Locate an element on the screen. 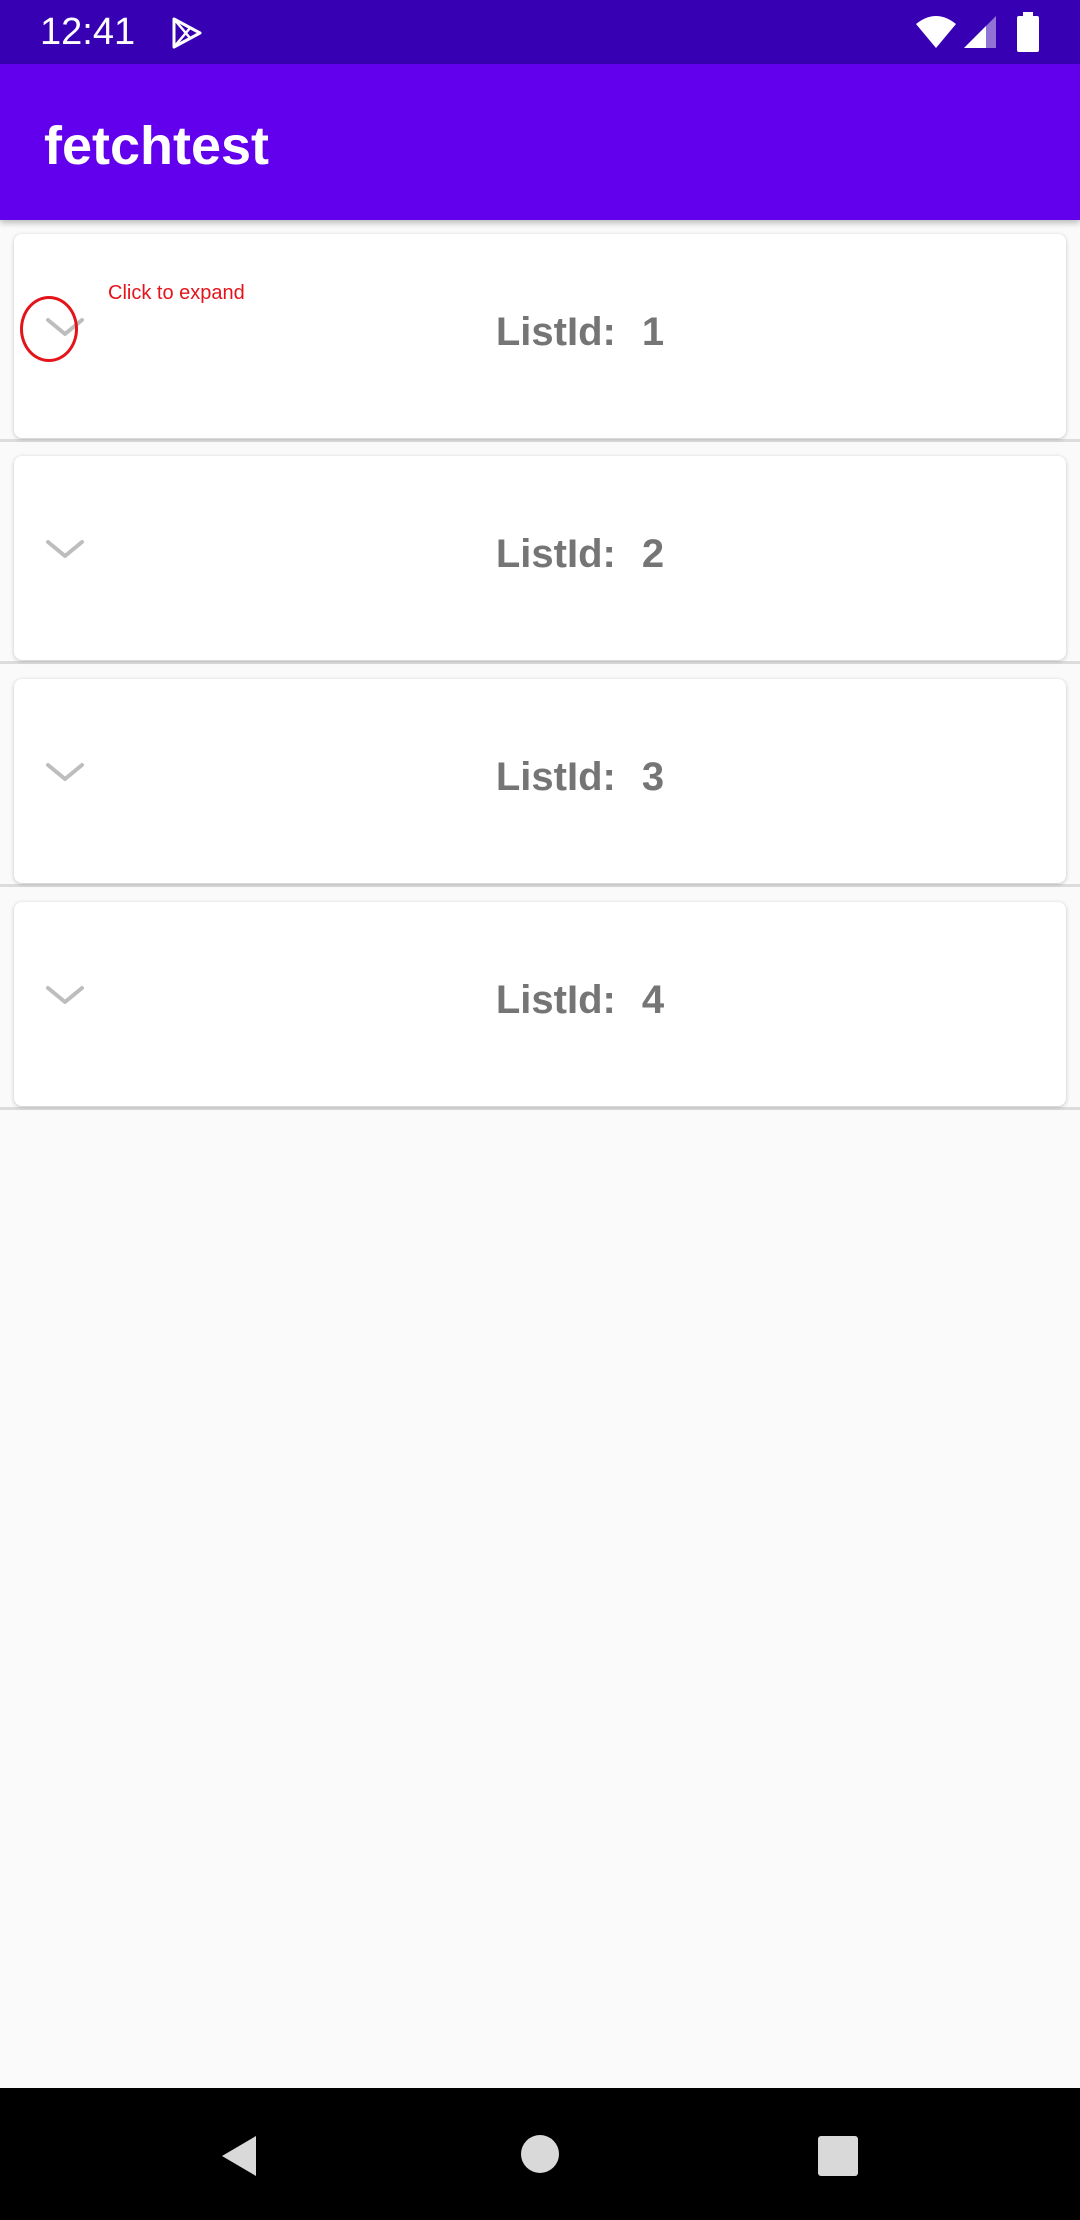 This screenshot has height=2220, width=1080. list-item: ListId: 1 is located at coordinates (540, 331).